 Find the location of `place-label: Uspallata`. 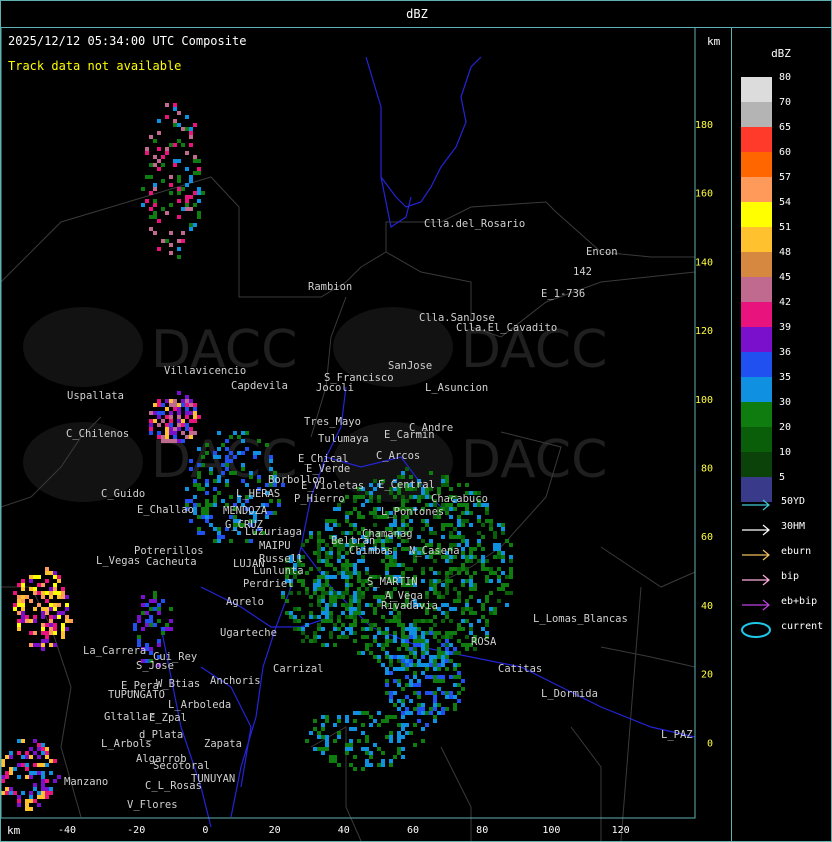

place-label: Uspallata is located at coordinates (95, 396).